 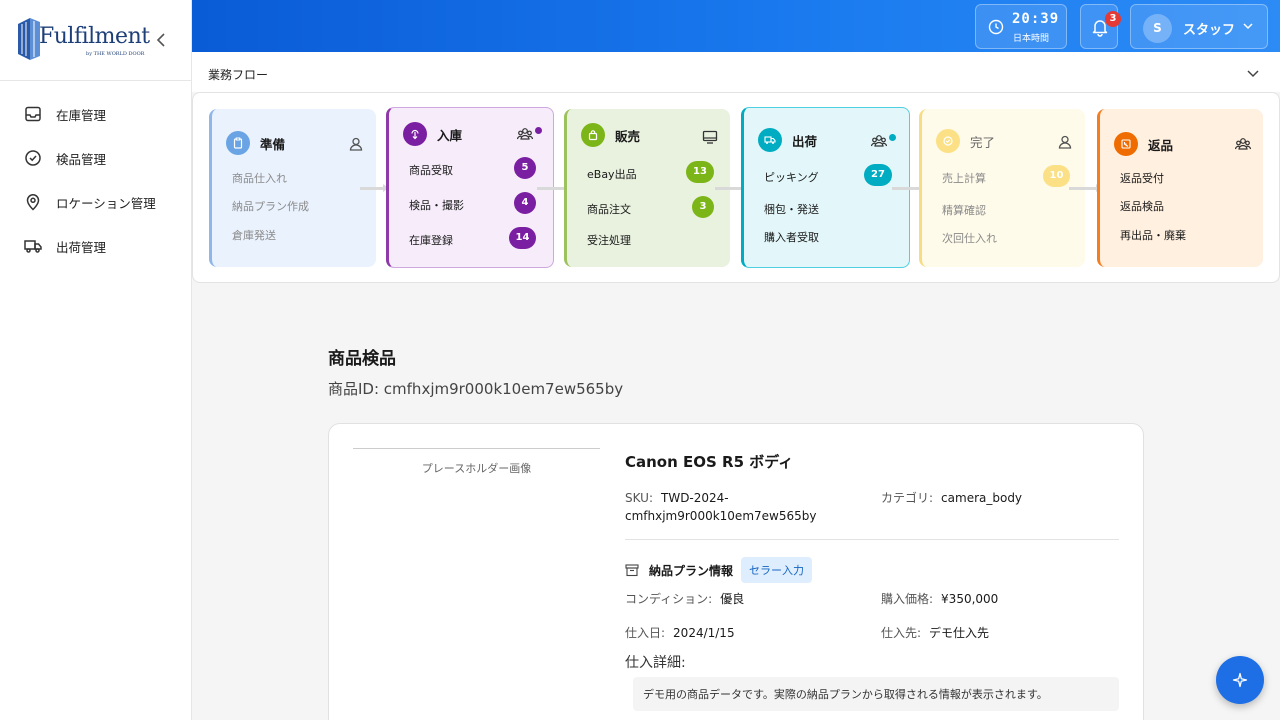 What do you see at coordinates (1209, 30) in the screenshot?
I see `user-name: スタッフ` at bounding box center [1209, 30].